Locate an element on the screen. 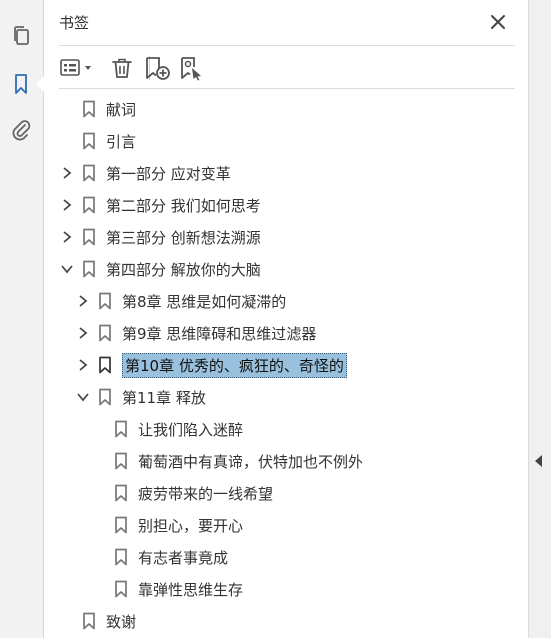 This screenshot has width=551, height=638. bookmark-label: 别担心，要开心 is located at coordinates (191, 525).